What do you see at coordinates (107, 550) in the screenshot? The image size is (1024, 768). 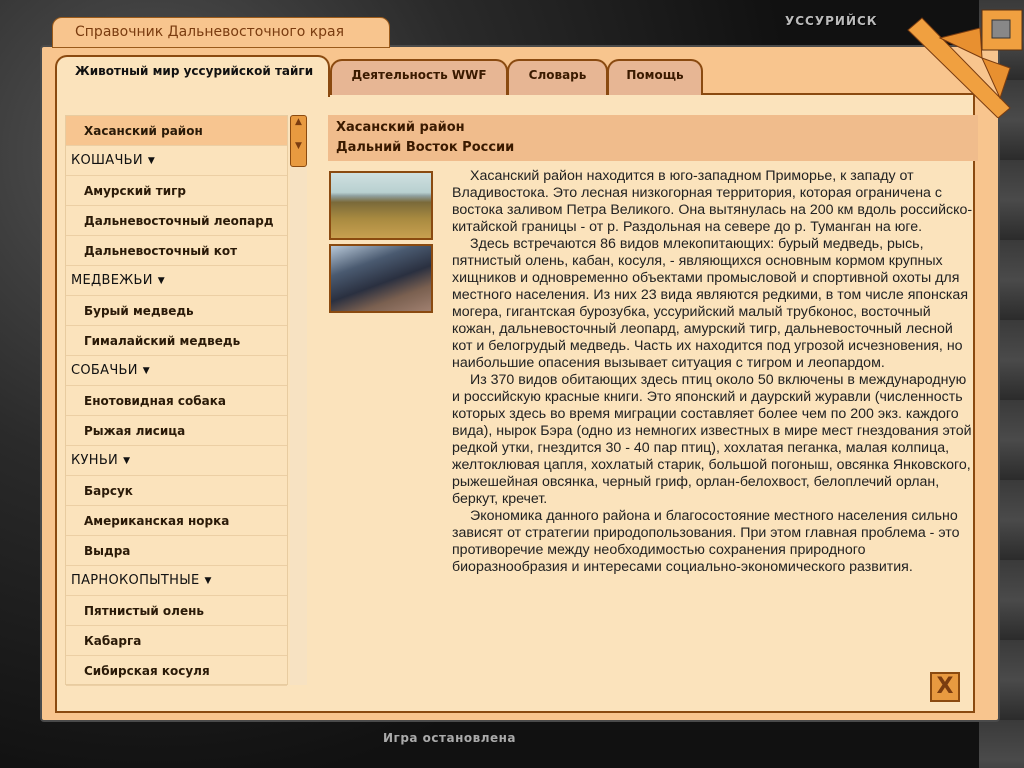 I see `list-item-label: Выдра` at bounding box center [107, 550].